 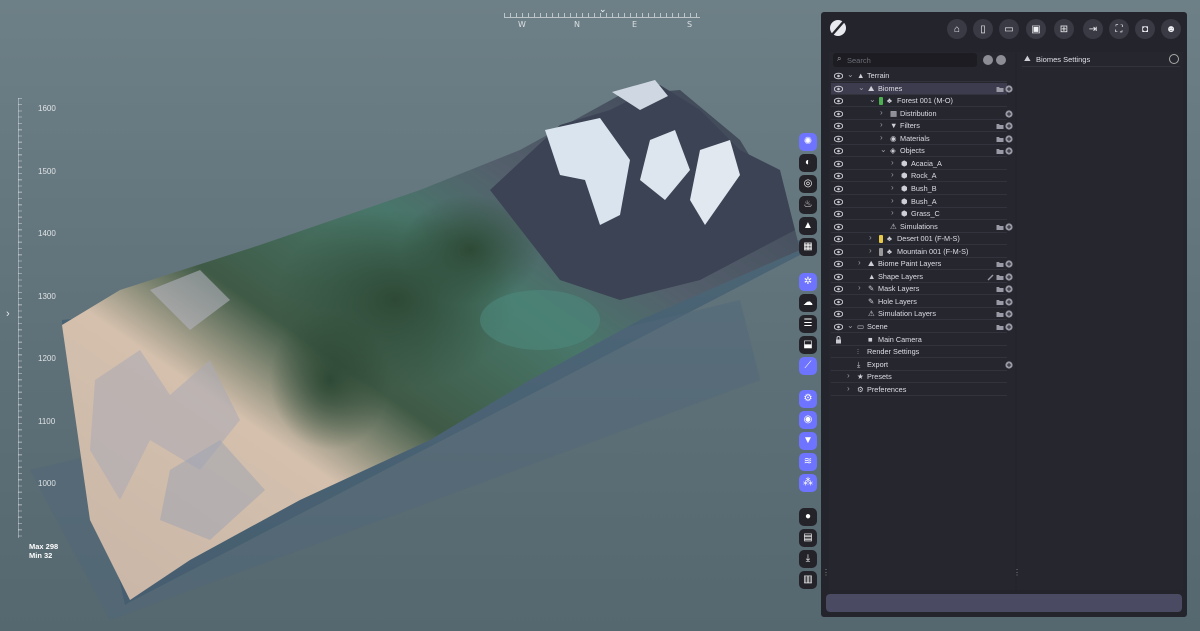 I want to click on tree-row-simulations: ⚠ Simulations, so click(x=922, y=227).